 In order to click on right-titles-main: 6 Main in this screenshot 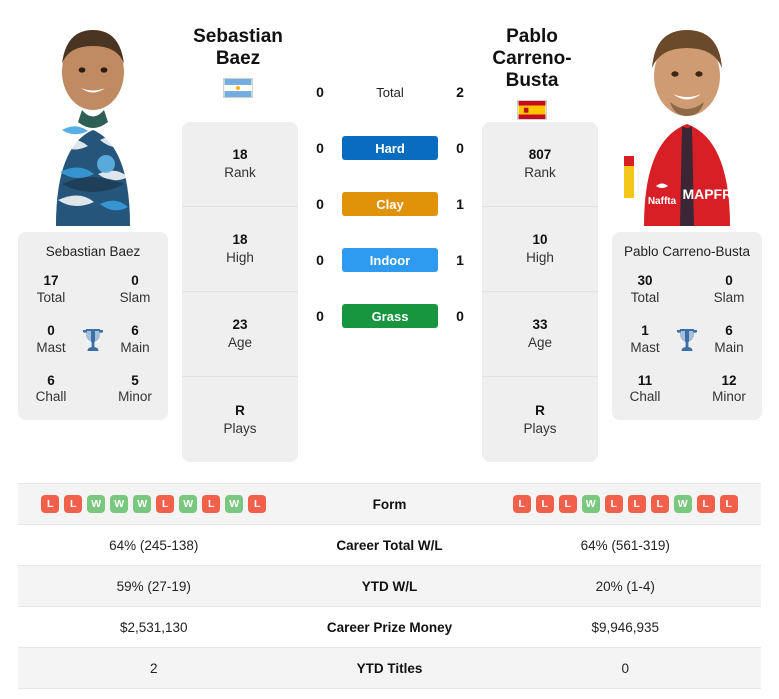, I will do `click(729, 340)`.